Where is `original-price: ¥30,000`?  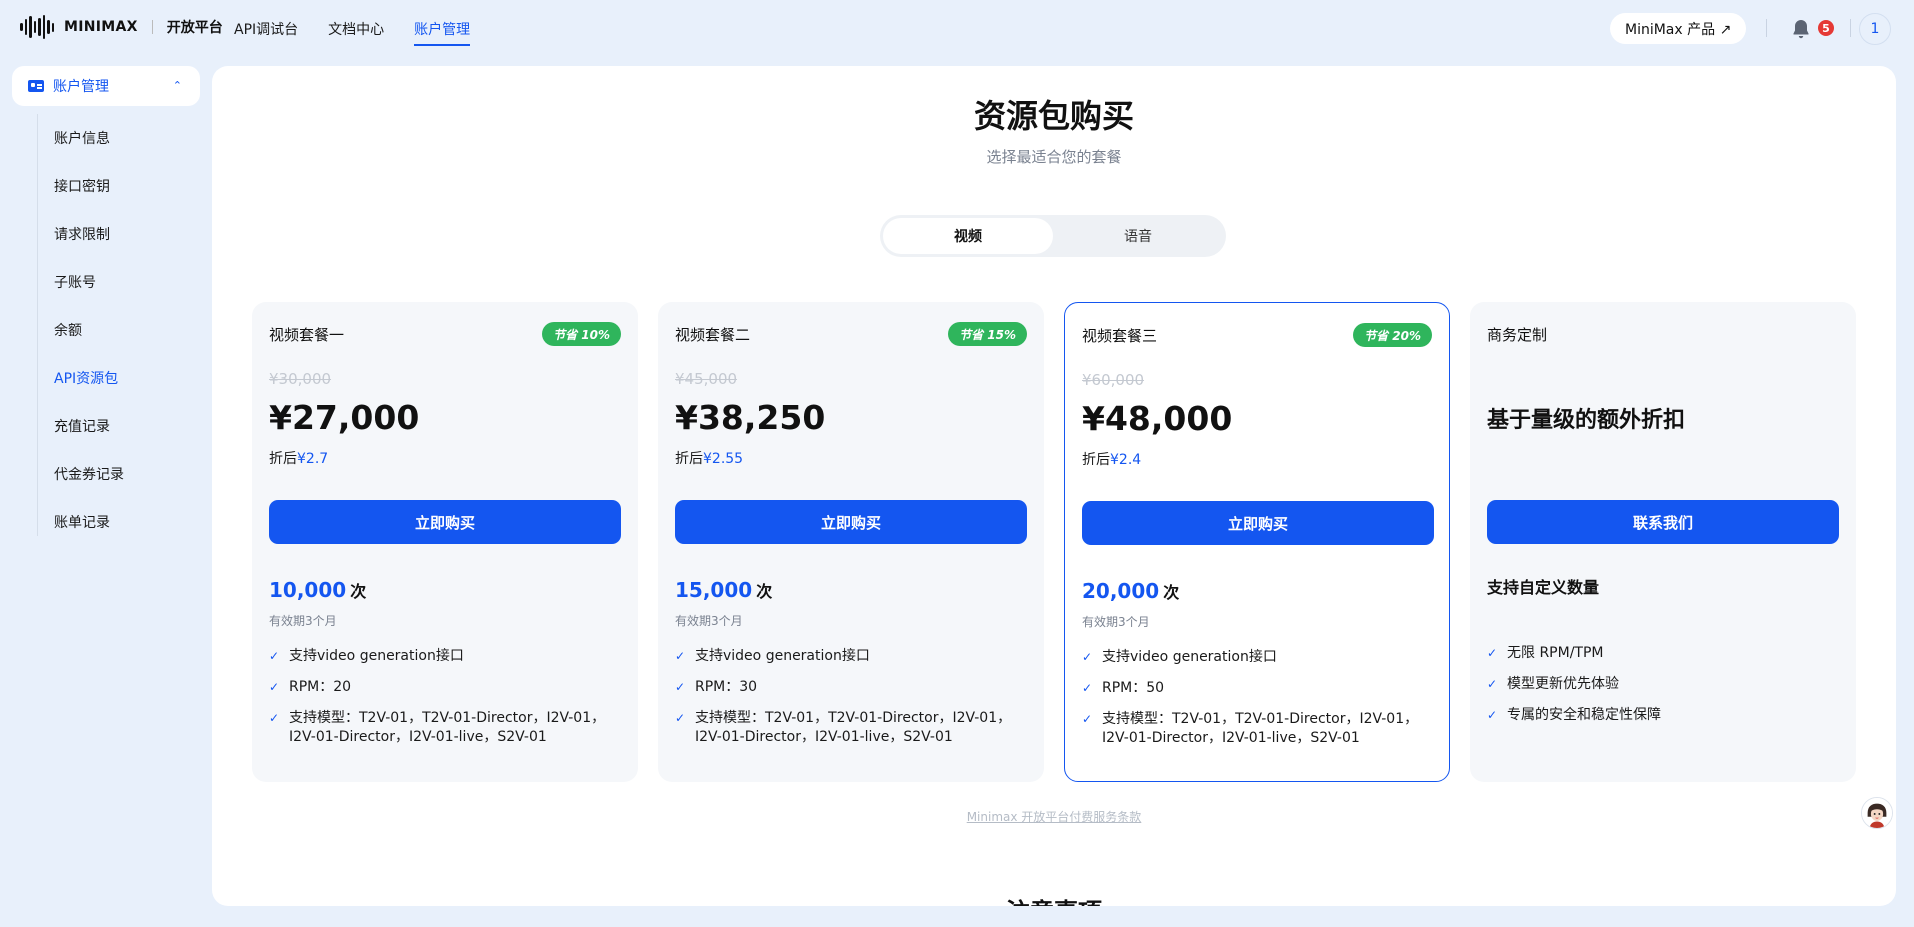
original-price: ¥30,000 is located at coordinates (300, 379).